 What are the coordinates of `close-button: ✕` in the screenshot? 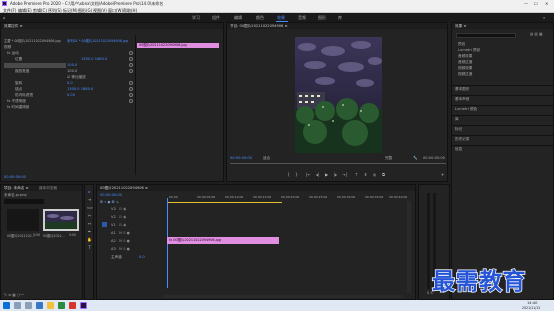 It's located at (546, 3).